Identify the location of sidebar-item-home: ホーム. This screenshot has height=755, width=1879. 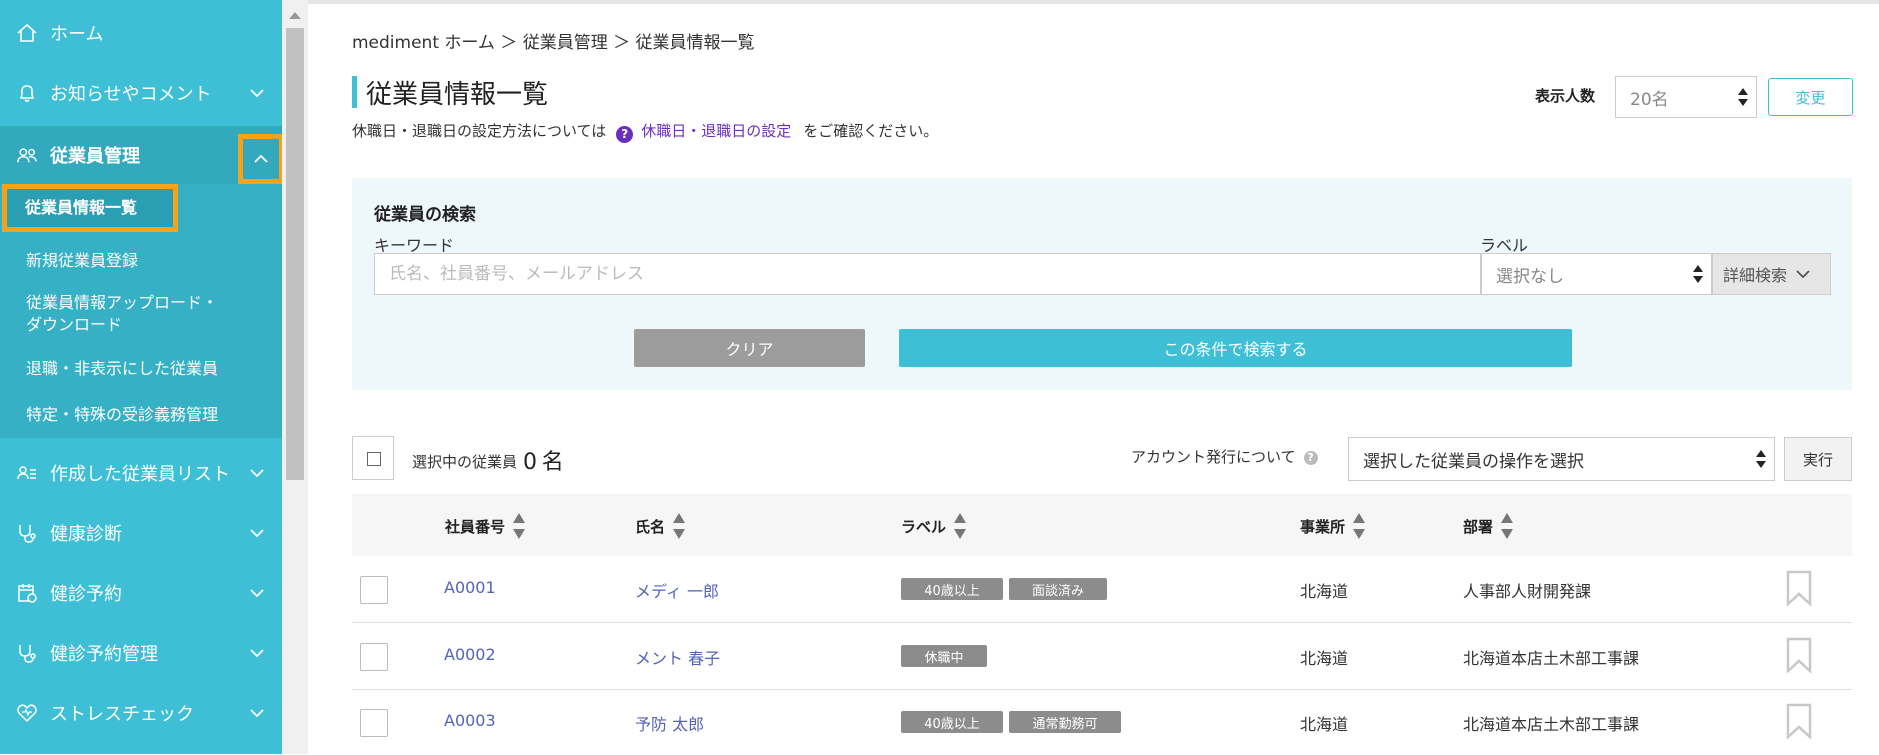
(141, 33).